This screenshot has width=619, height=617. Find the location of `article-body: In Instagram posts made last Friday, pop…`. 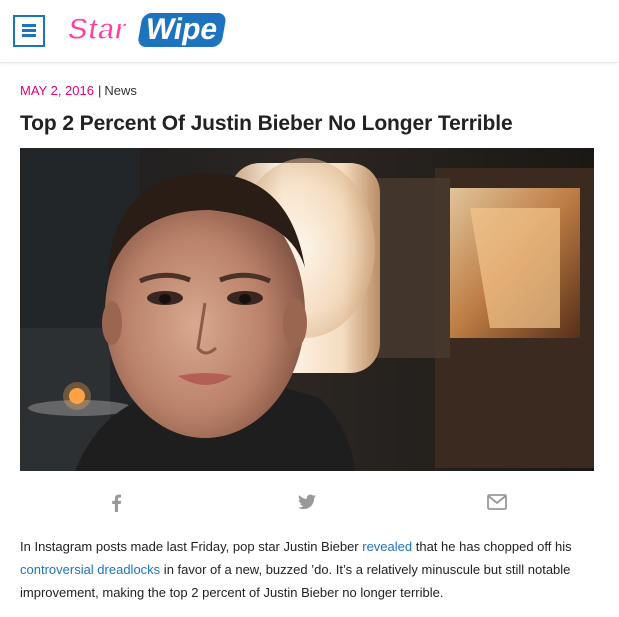

article-body: In Instagram posts made last Friday, pop… is located at coordinates (310, 569).